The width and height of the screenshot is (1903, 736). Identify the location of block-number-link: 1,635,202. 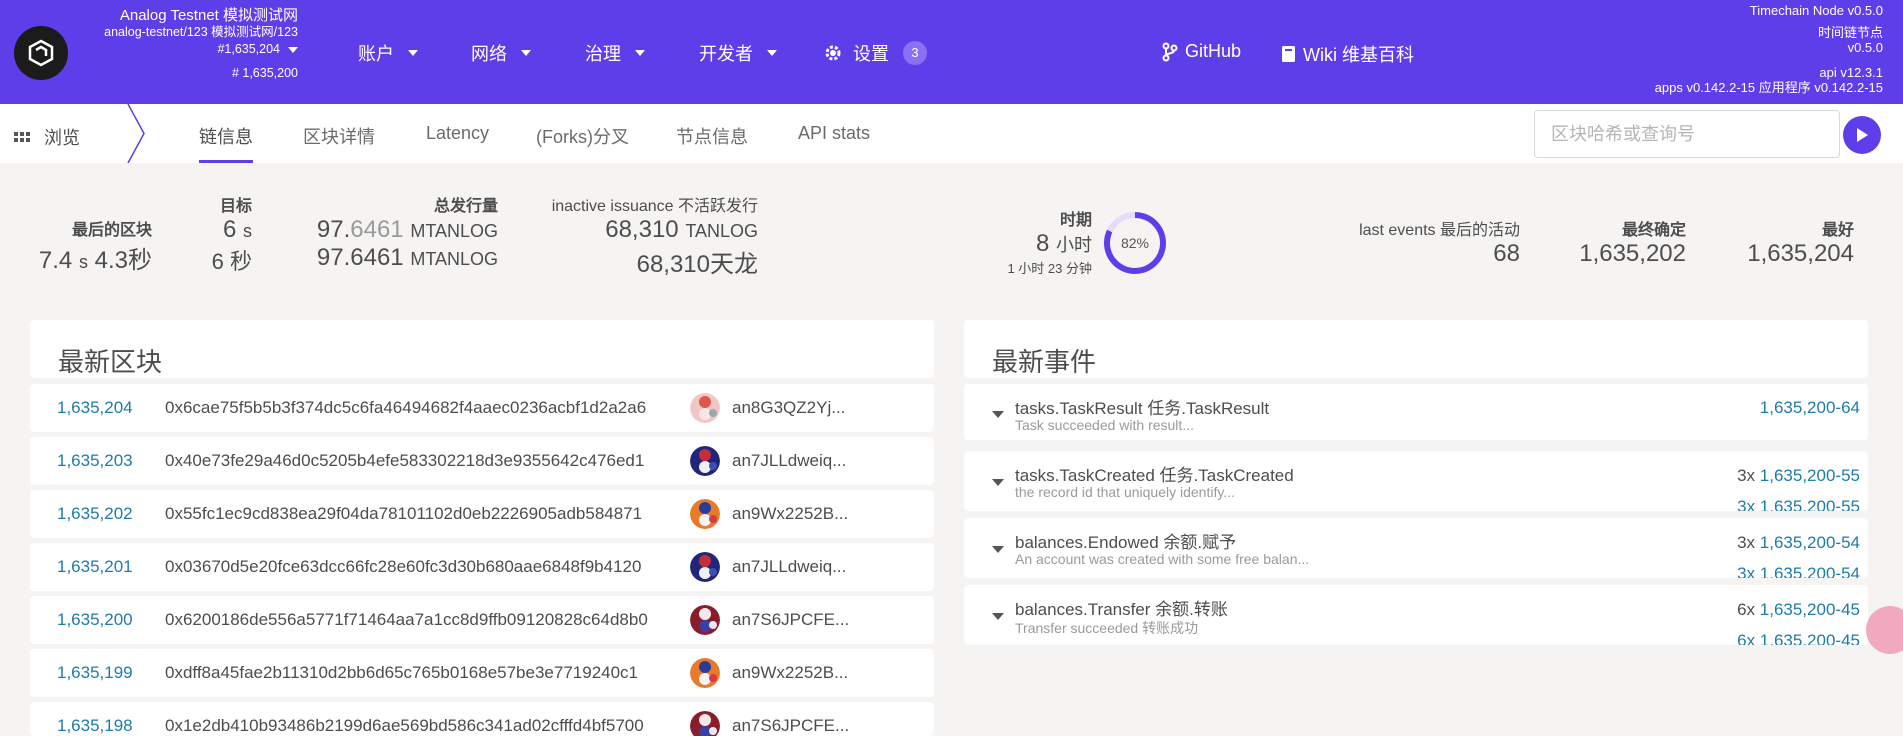
(95, 514).